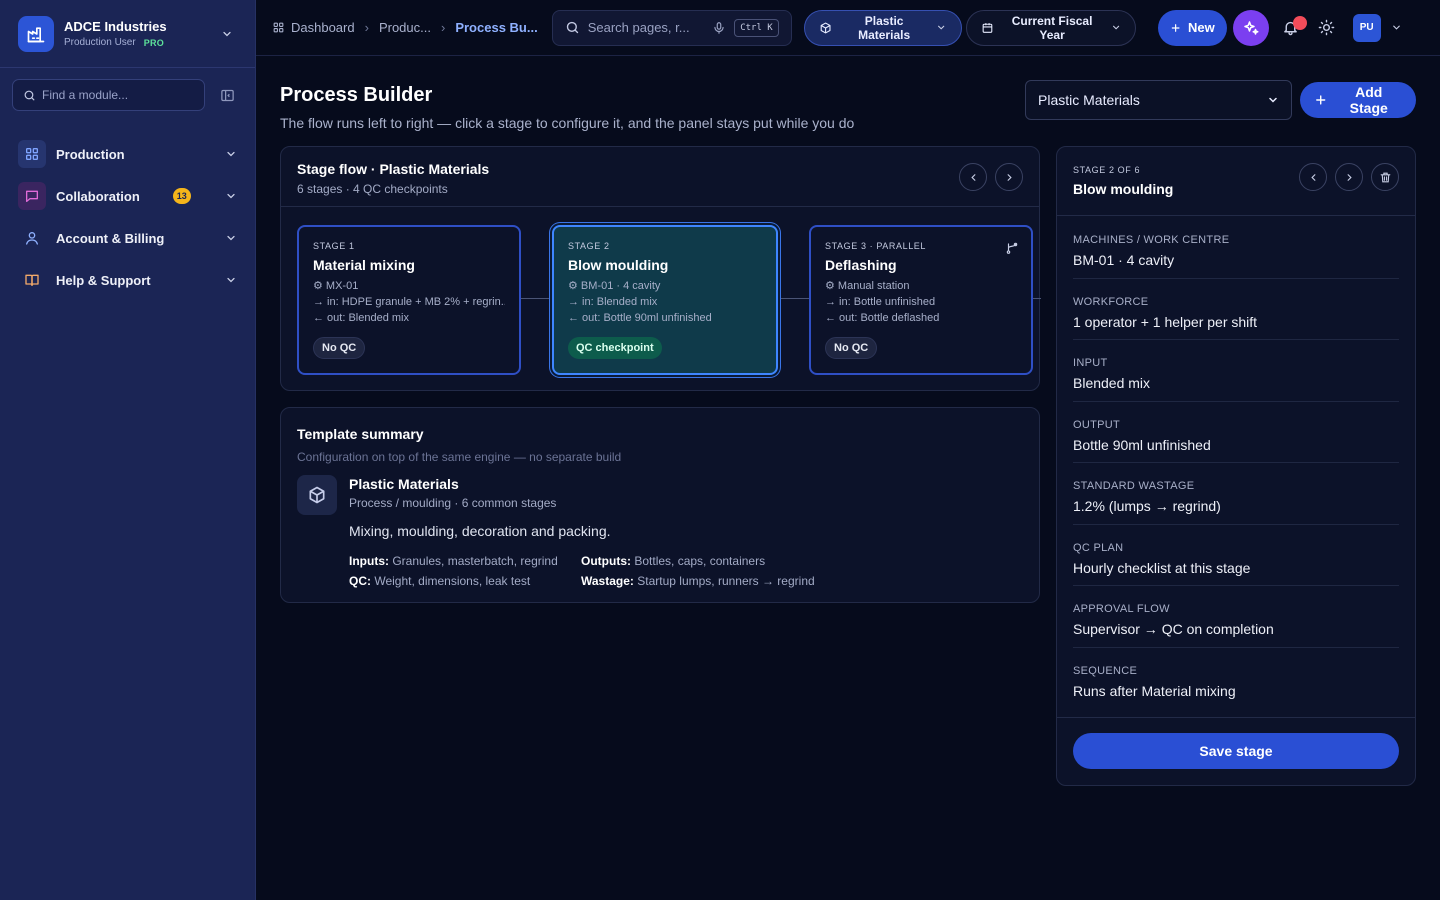 The height and width of the screenshot is (900, 1440). I want to click on new-button: New, so click(1192, 27).